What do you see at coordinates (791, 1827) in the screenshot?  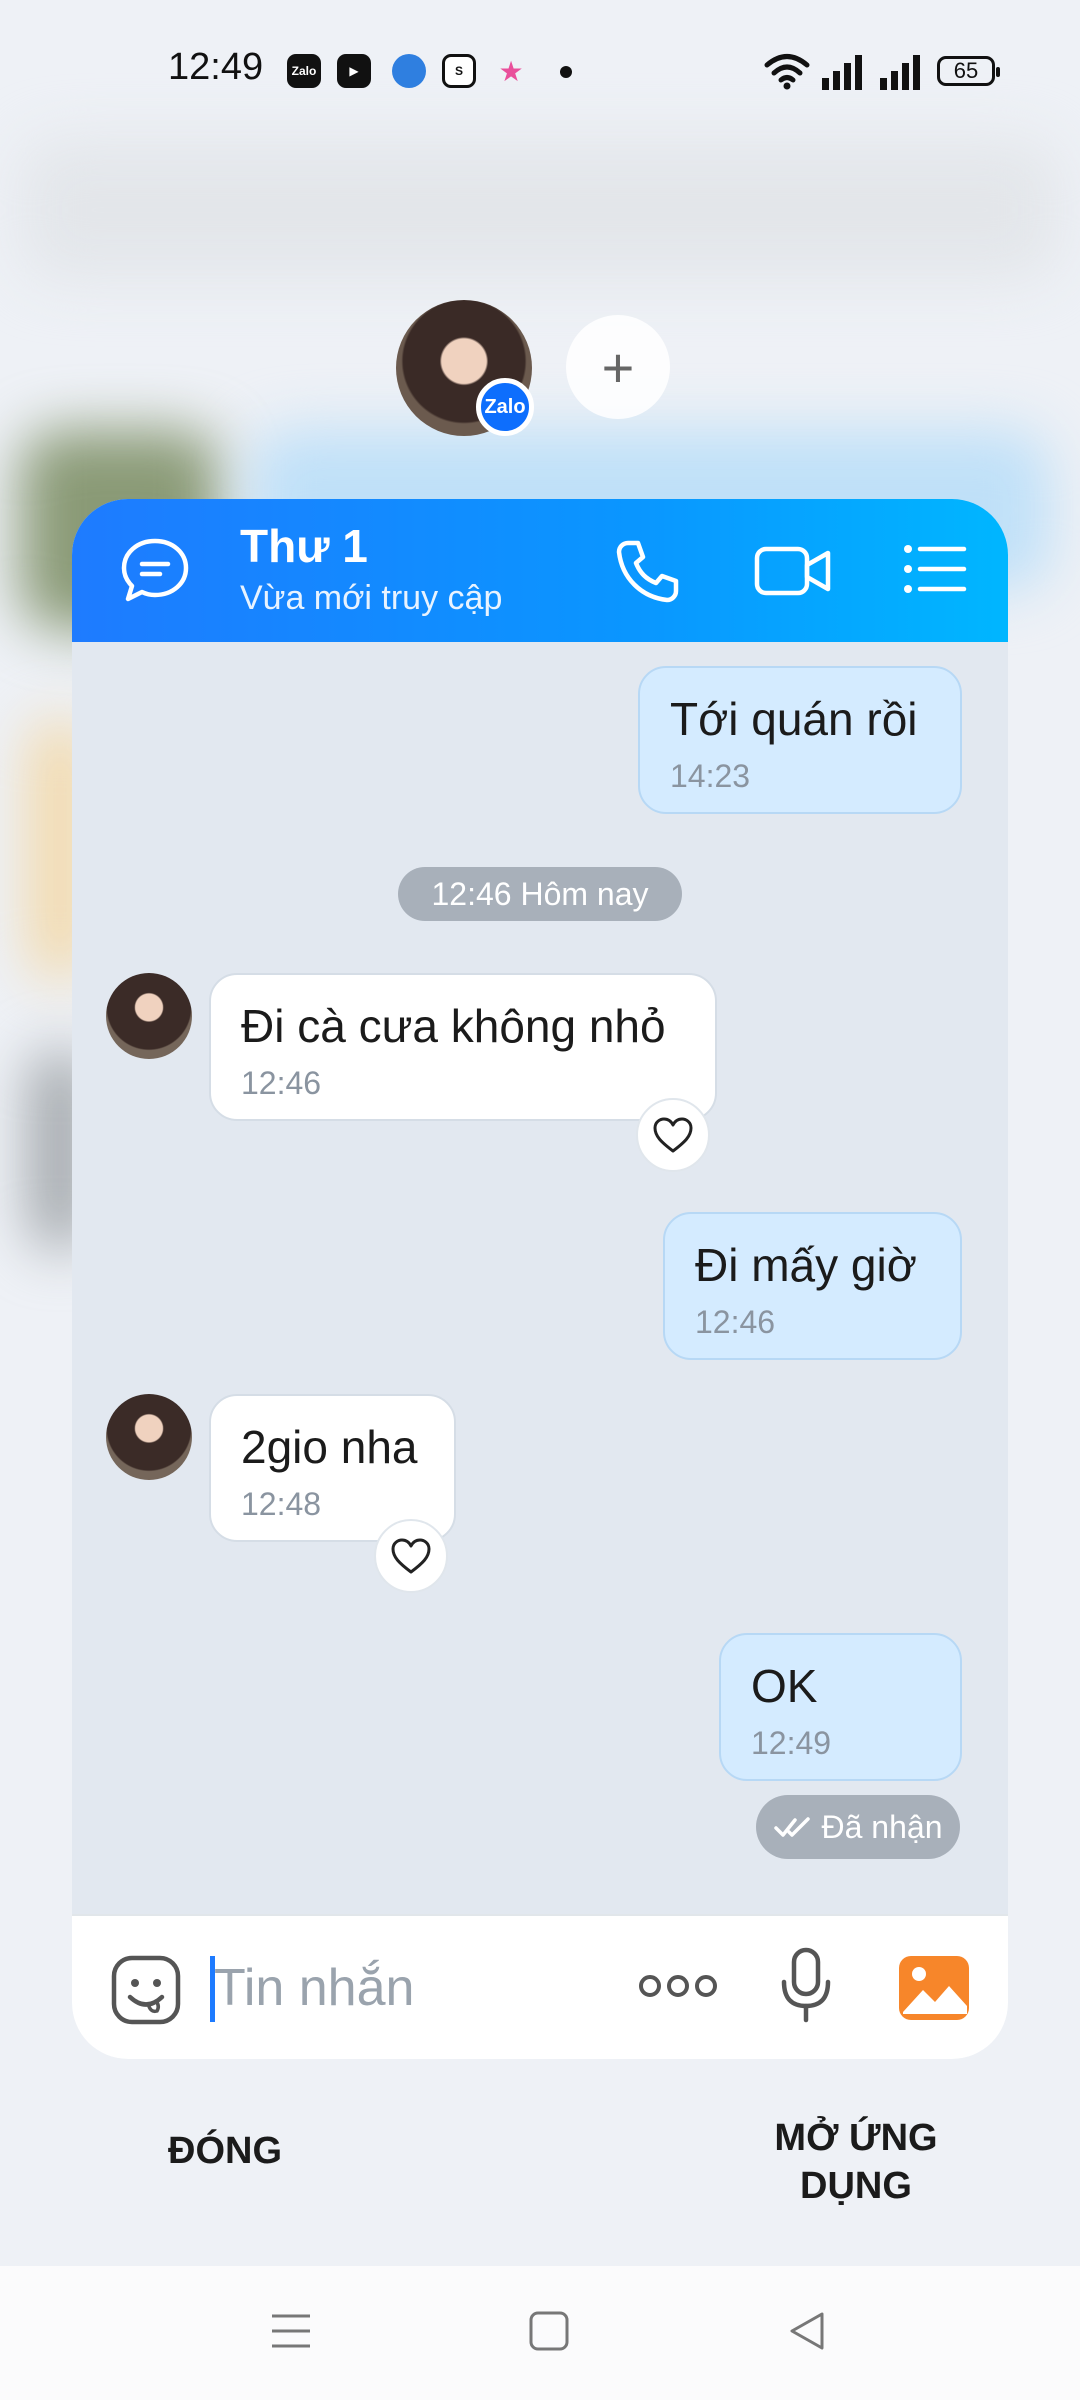 I see `double-check-icon` at bounding box center [791, 1827].